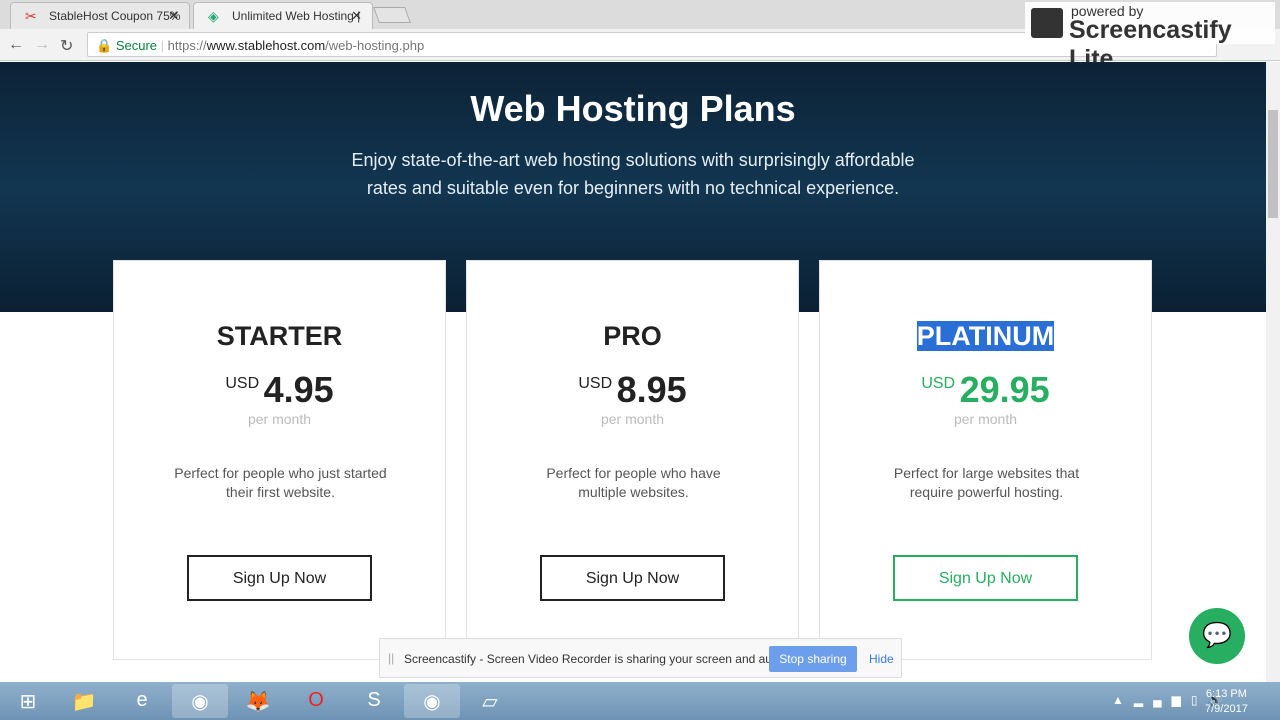  Describe the element at coordinates (187, 45) in the screenshot. I see `url-scheme: https://` at that location.